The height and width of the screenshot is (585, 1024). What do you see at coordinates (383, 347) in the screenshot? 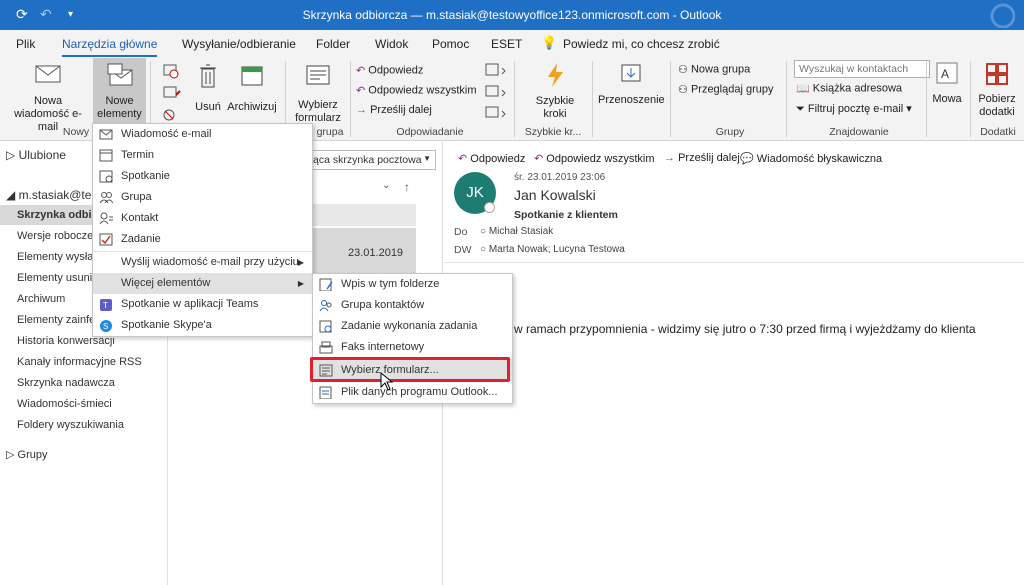
I see `submenu-item-fax-label: Faks internetowy` at bounding box center [383, 347].